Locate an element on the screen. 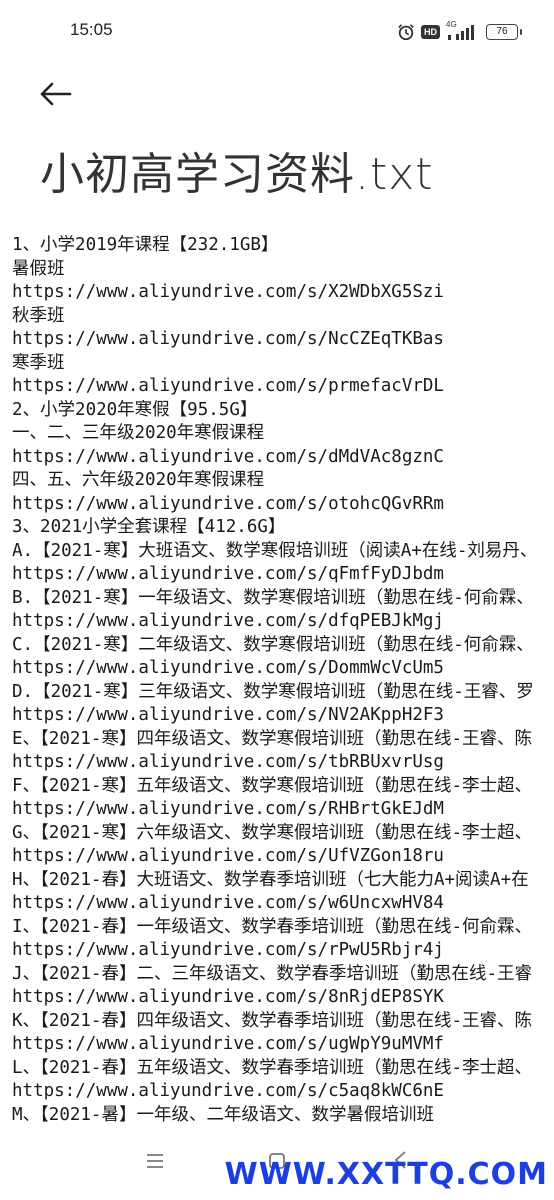  alarm-icon is located at coordinates (406, 32).